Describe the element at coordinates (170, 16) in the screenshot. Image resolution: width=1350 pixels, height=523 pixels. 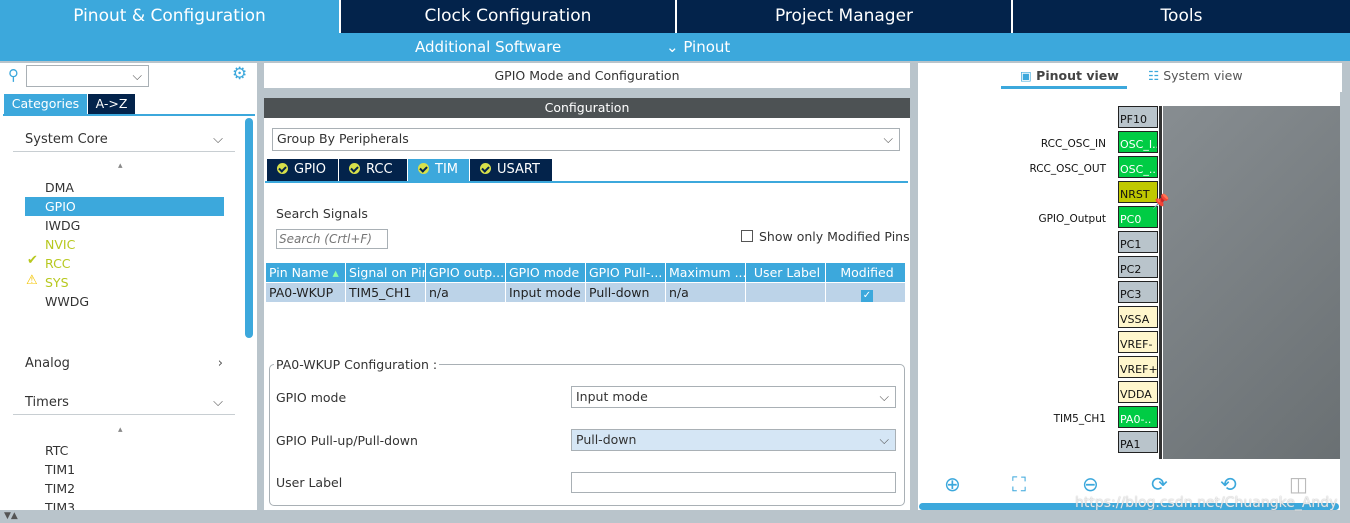
I see `tab-pinout-configuration: Pinout & Configuration` at that location.